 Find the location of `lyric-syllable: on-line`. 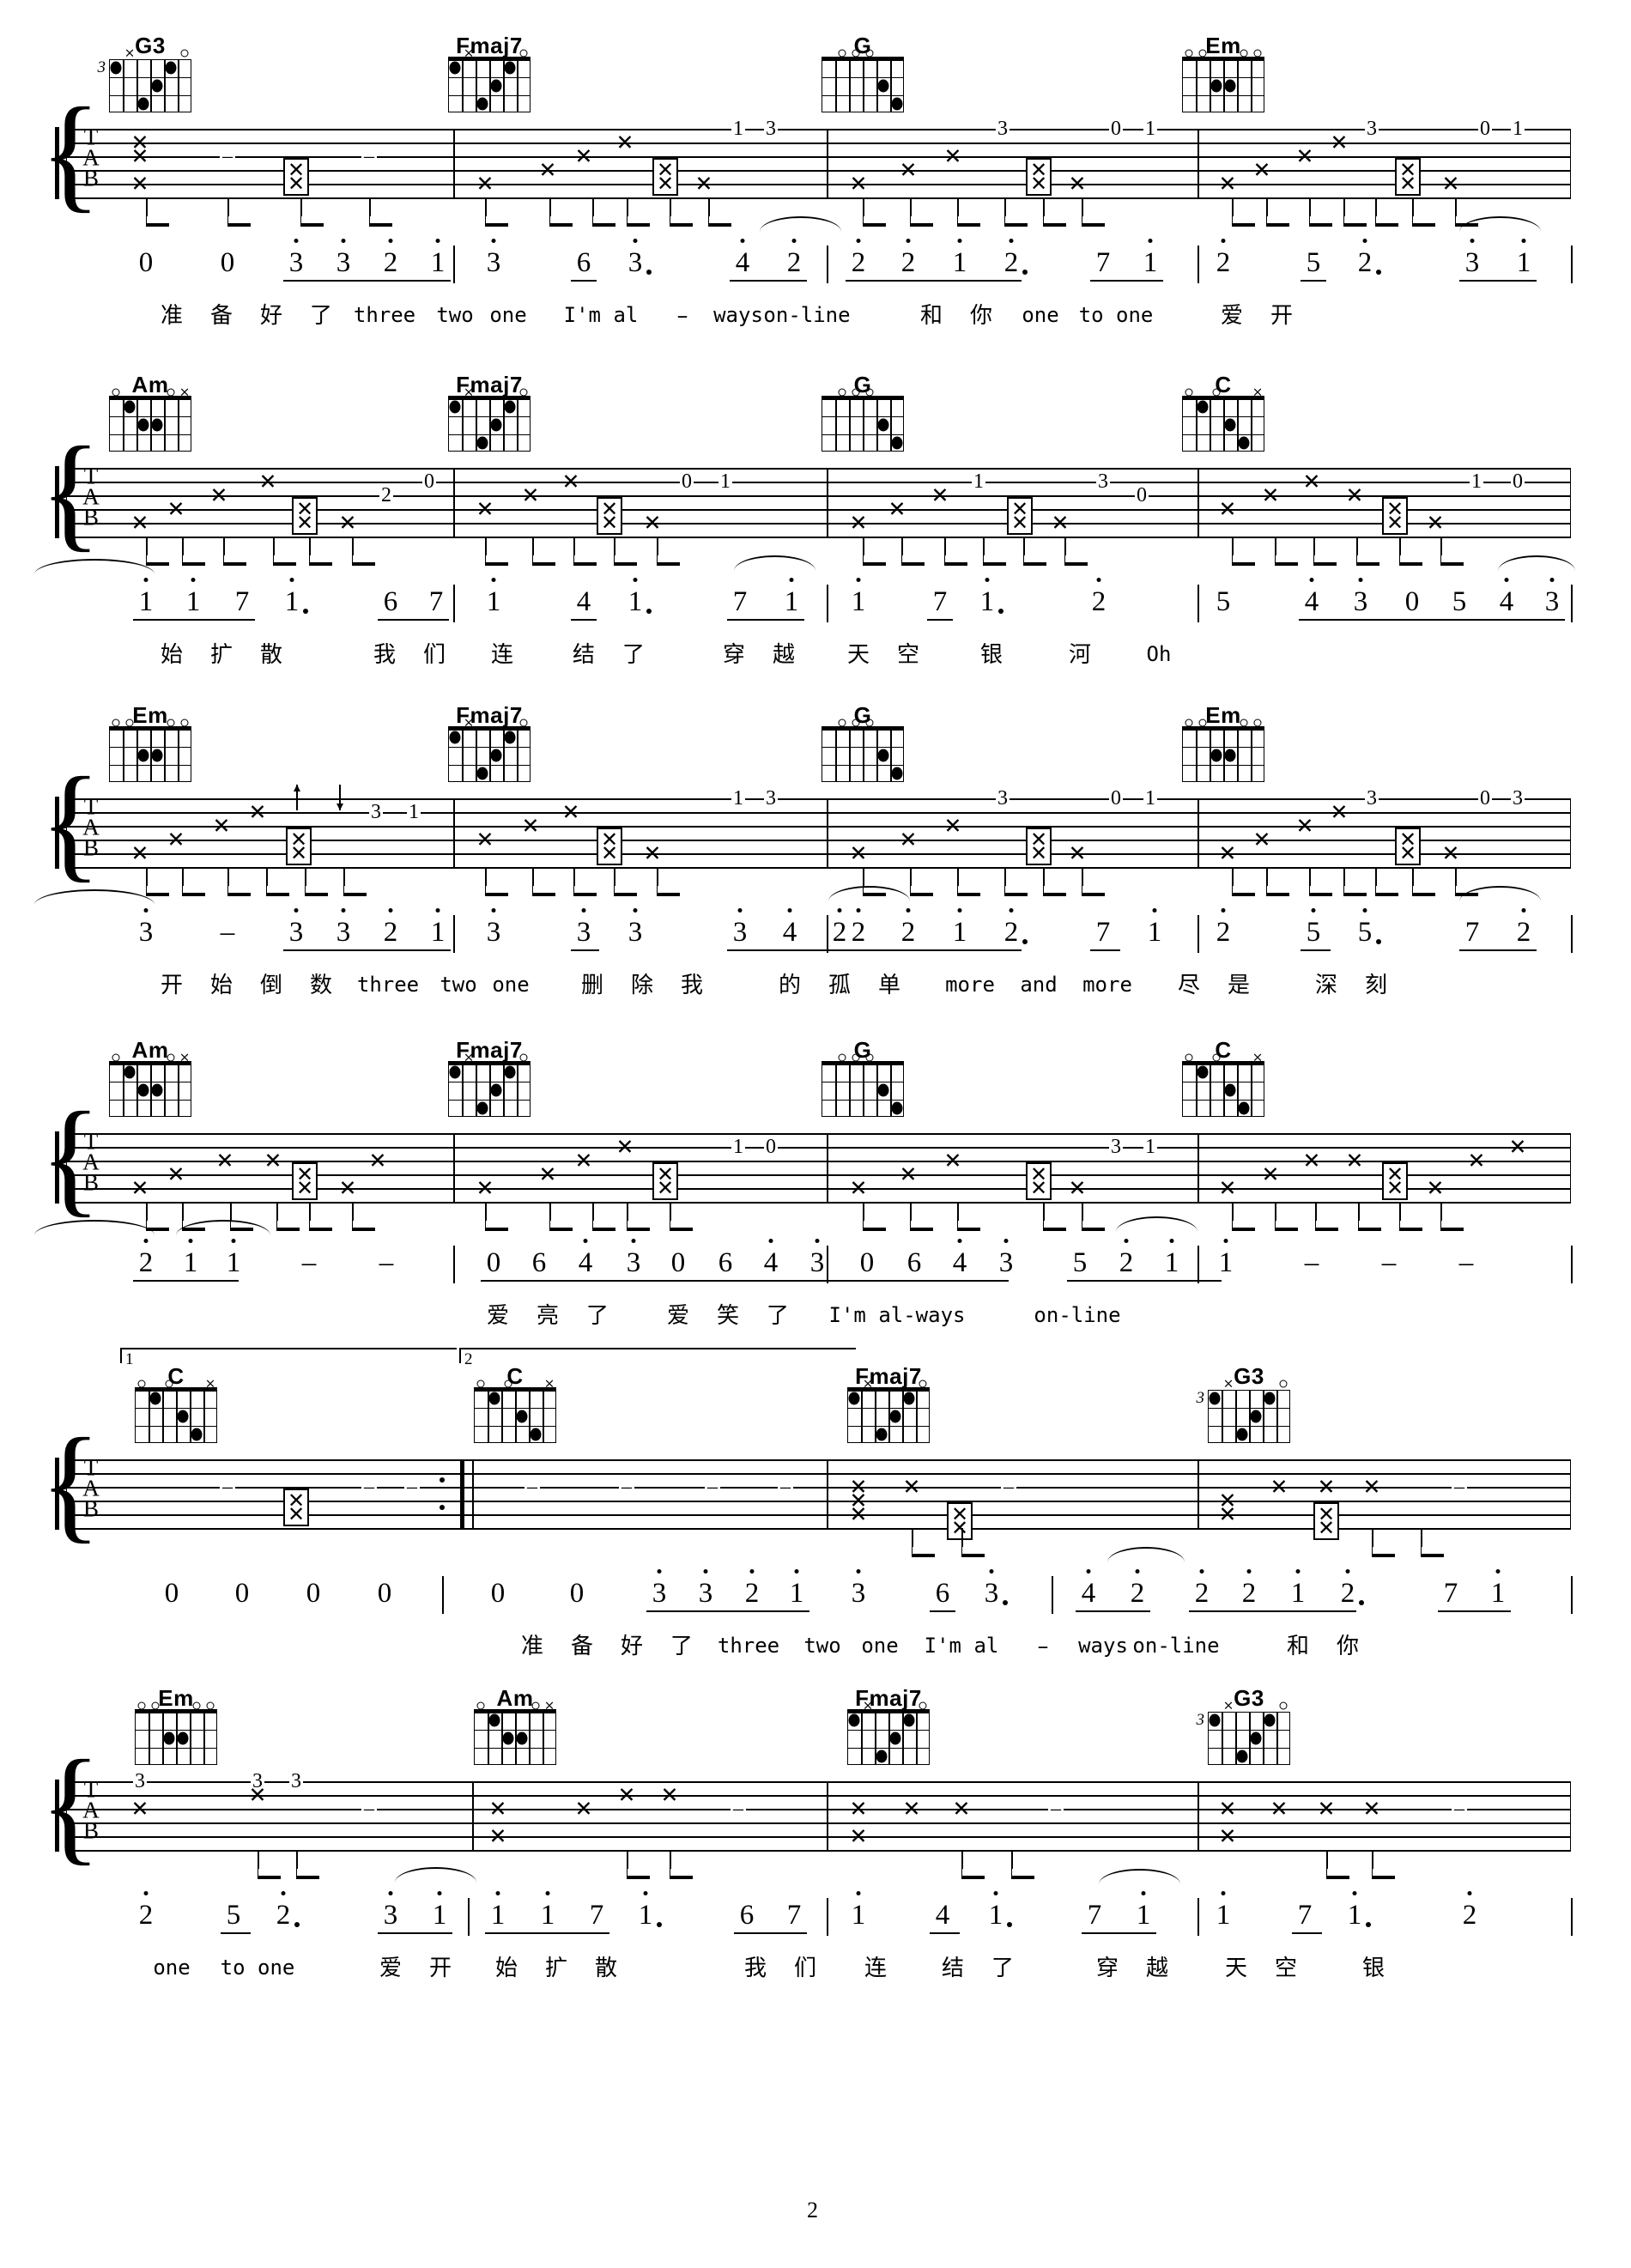

lyric-syllable: on-line is located at coordinates (807, 315).